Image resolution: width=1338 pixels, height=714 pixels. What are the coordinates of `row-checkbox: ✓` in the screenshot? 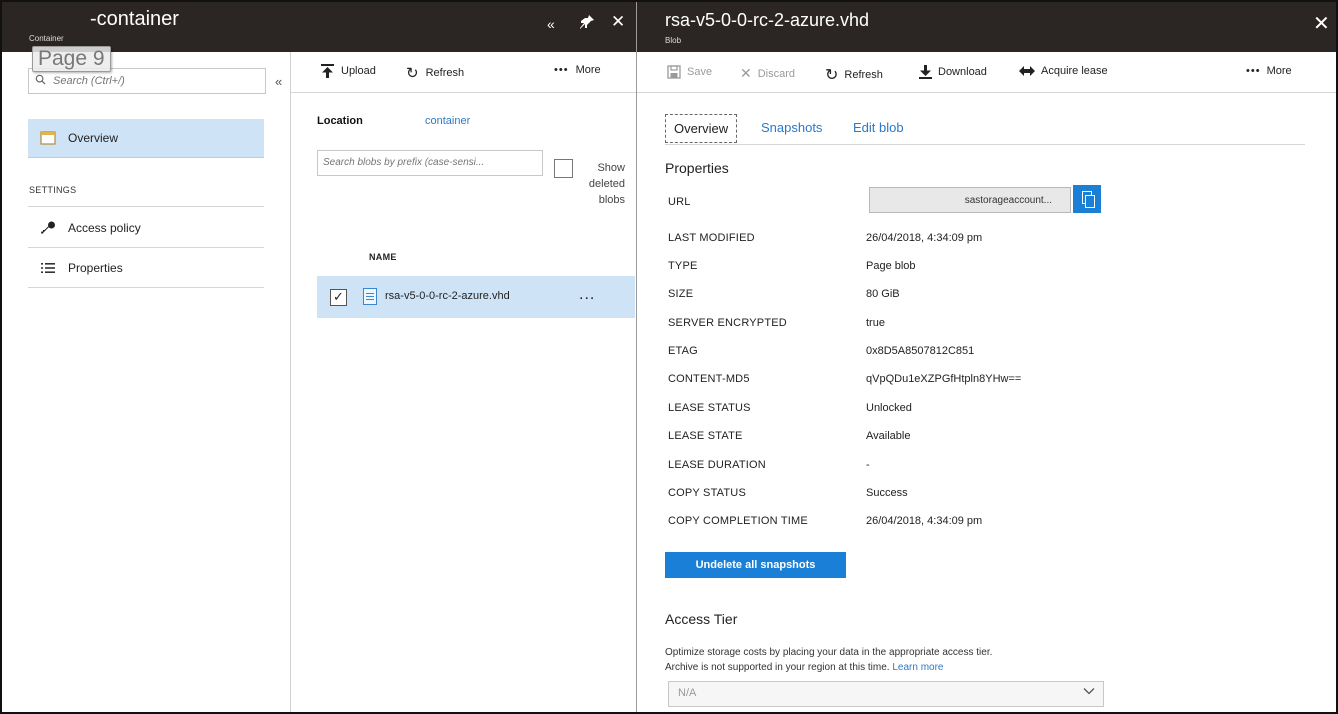 It's located at (338, 297).